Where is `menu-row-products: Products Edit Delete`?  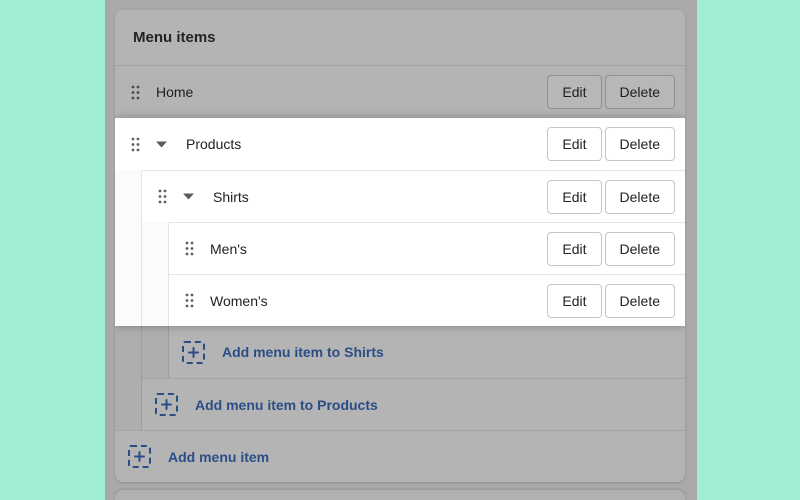 menu-row-products: Products Edit Delete is located at coordinates (400, 144).